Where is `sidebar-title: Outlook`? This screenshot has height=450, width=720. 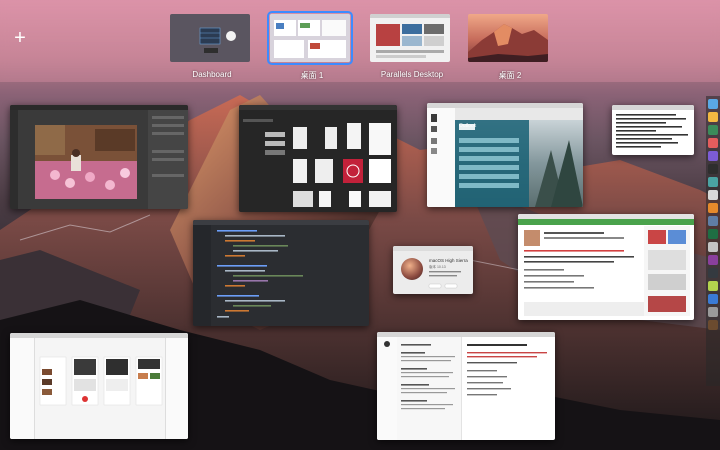
sidebar-title: Outlook is located at coordinates (468, 126).